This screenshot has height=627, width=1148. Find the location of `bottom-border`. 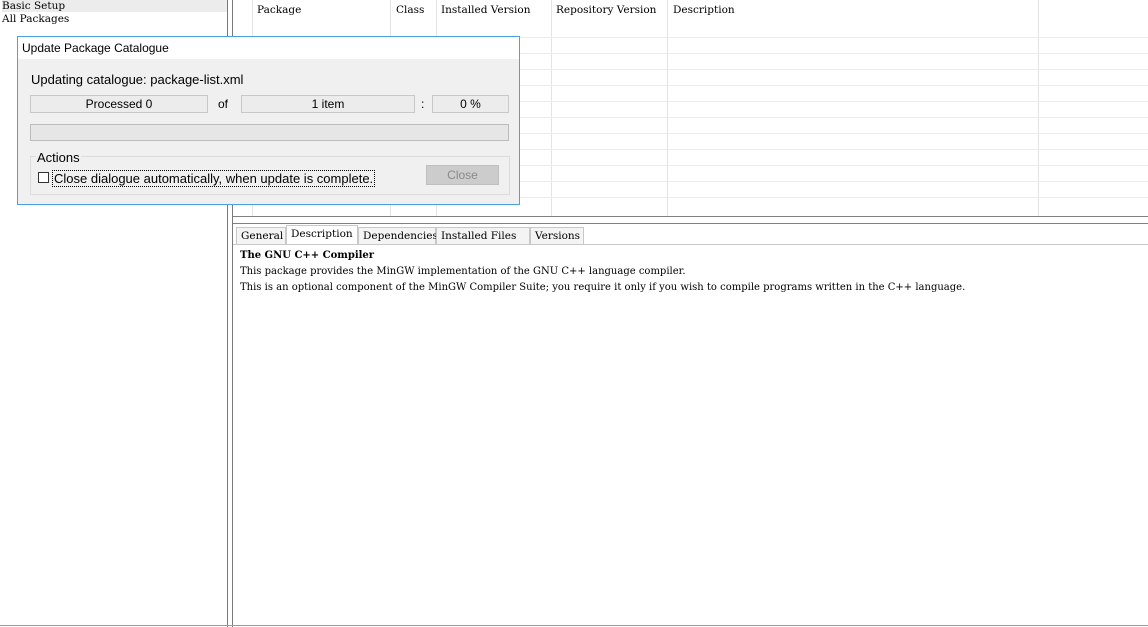

bottom-border is located at coordinates (574, 625).